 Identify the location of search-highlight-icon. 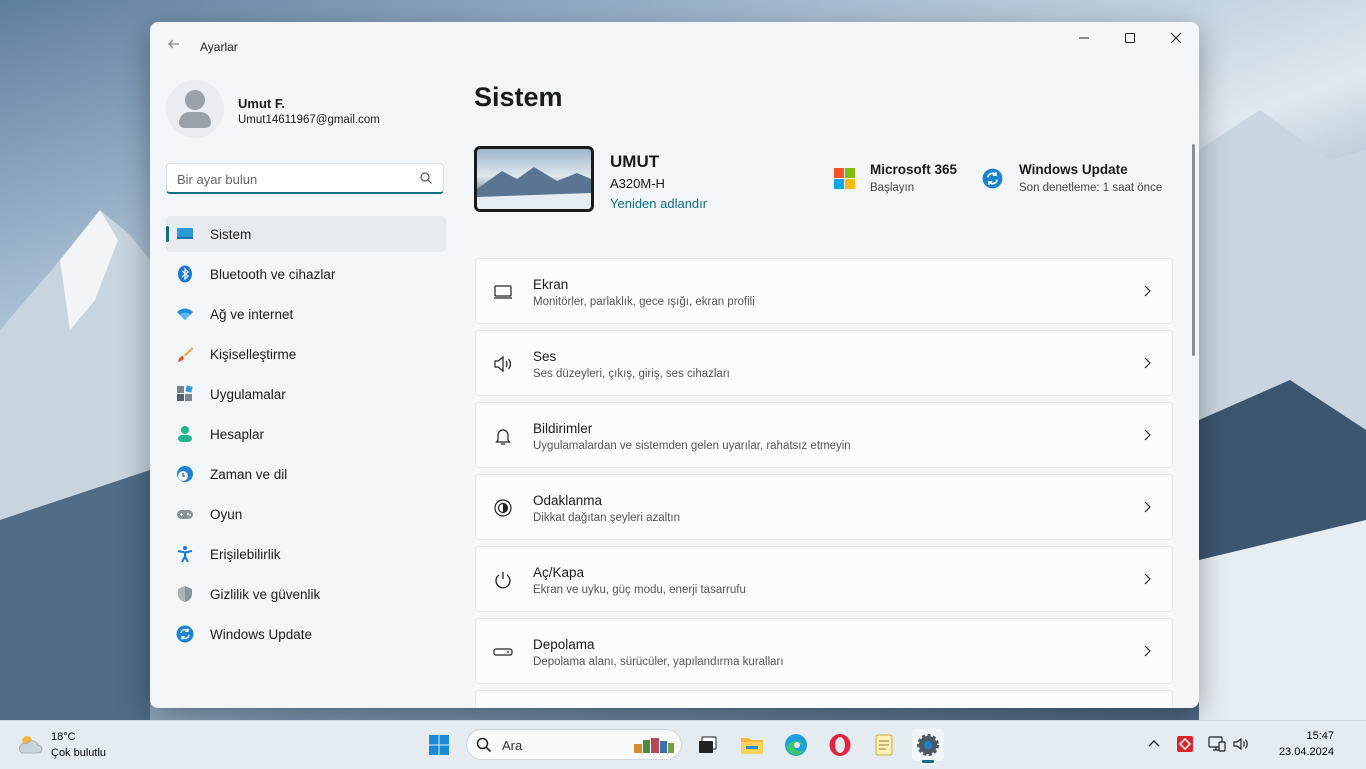
(654, 745).